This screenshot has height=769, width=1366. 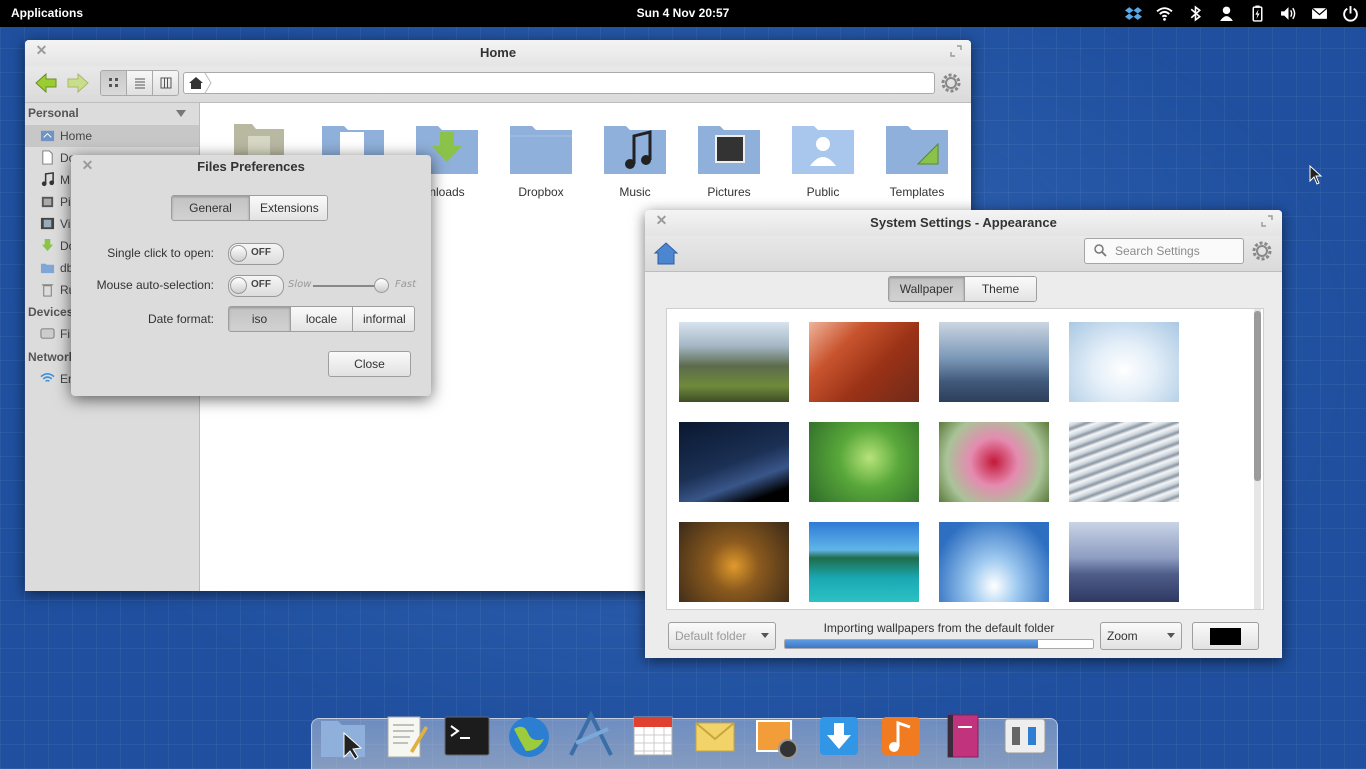 What do you see at coordinates (1350, 13) in the screenshot?
I see `power-icon` at bounding box center [1350, 13].